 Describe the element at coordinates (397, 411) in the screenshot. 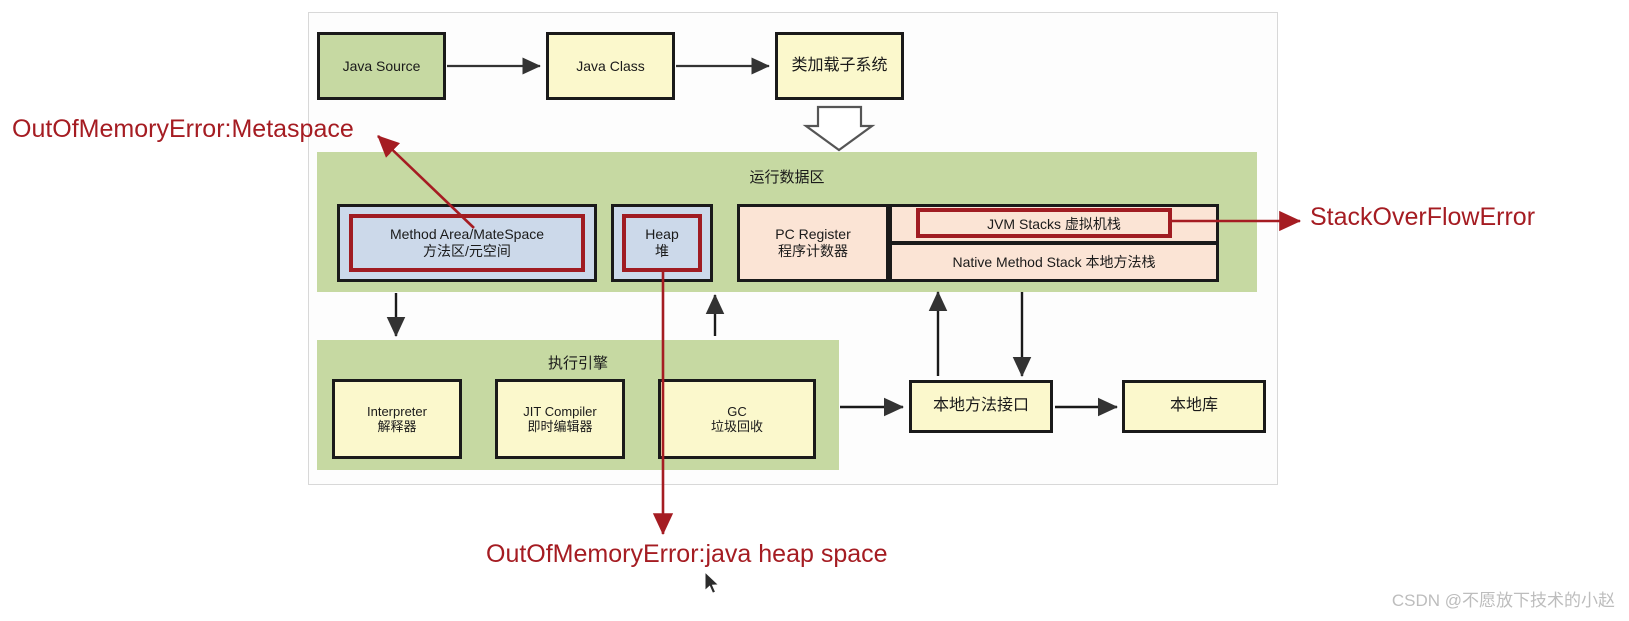

I see `box-interpreter-label-en: Interpreter` at that location.